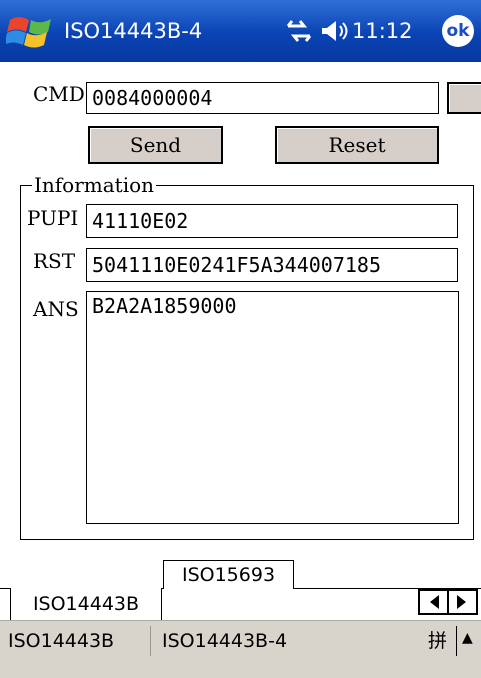  I want to click on menu-left: ISO14443B, so click(61, 641).